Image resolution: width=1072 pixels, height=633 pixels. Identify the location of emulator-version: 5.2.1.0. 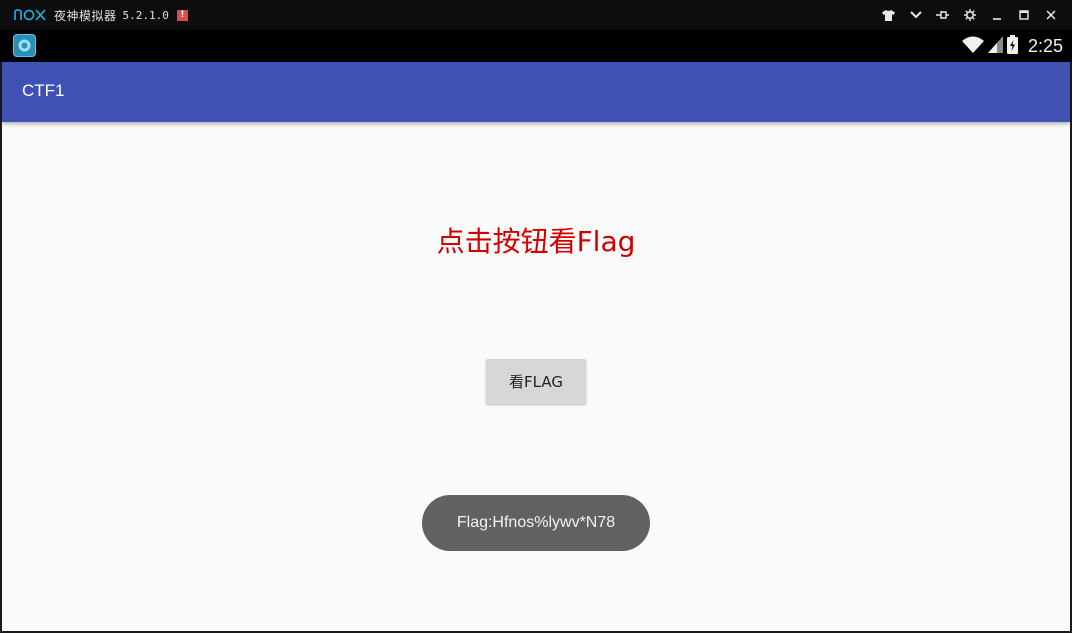
(145, 15).